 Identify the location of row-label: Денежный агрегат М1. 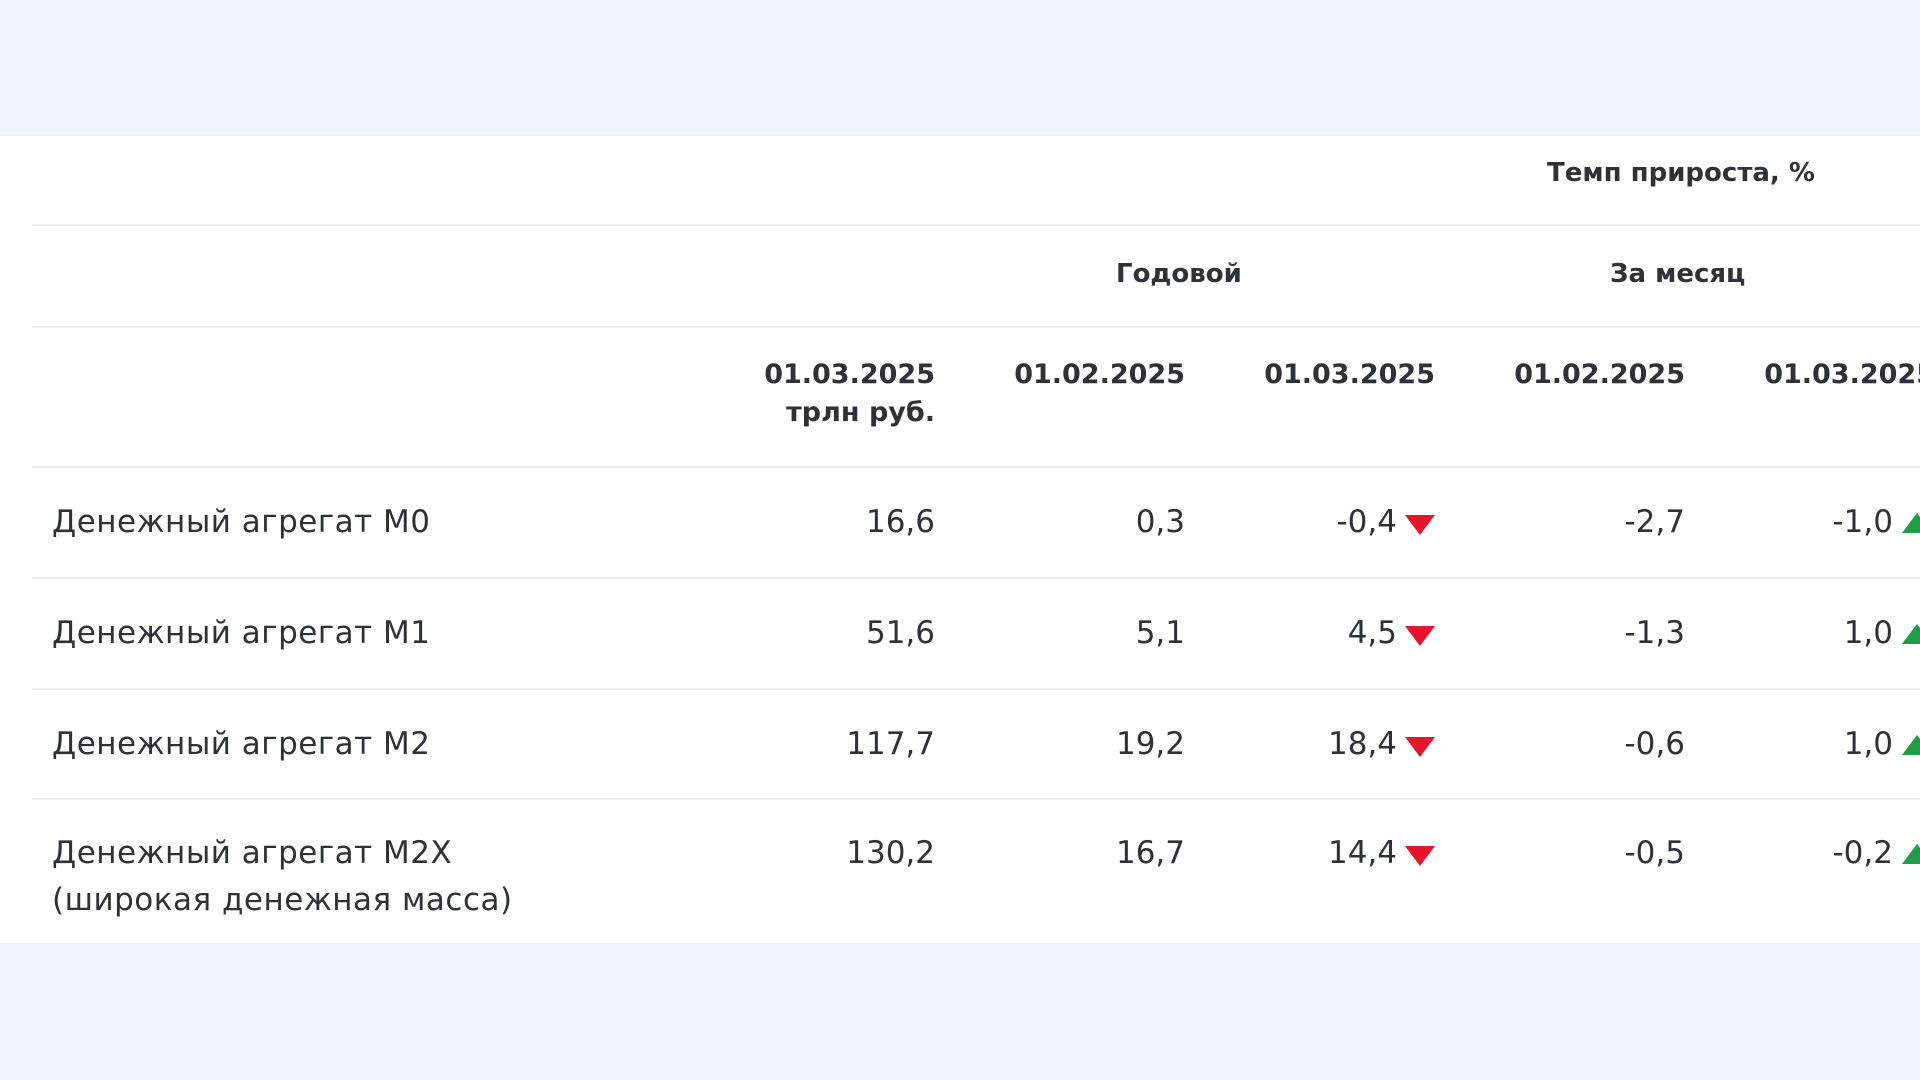
(241, 633).